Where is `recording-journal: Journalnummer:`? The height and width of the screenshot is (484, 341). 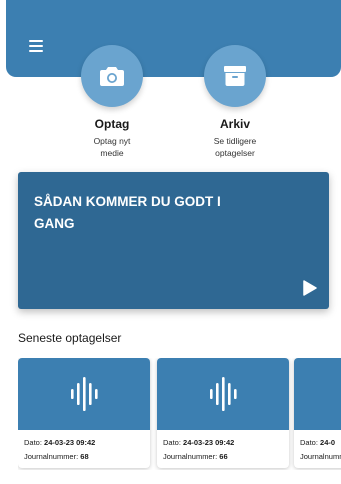 recording-journal: Journalnummer: is located at coordinates (320, 457).